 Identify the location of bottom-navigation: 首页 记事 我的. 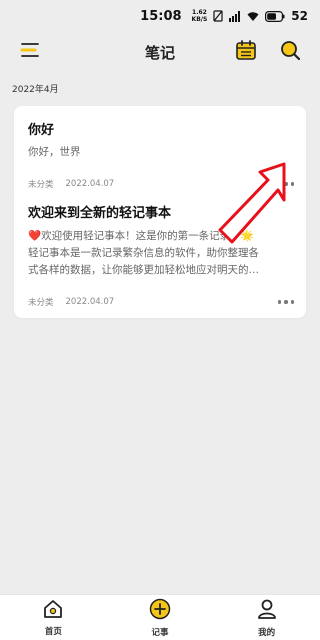
(160, 617).